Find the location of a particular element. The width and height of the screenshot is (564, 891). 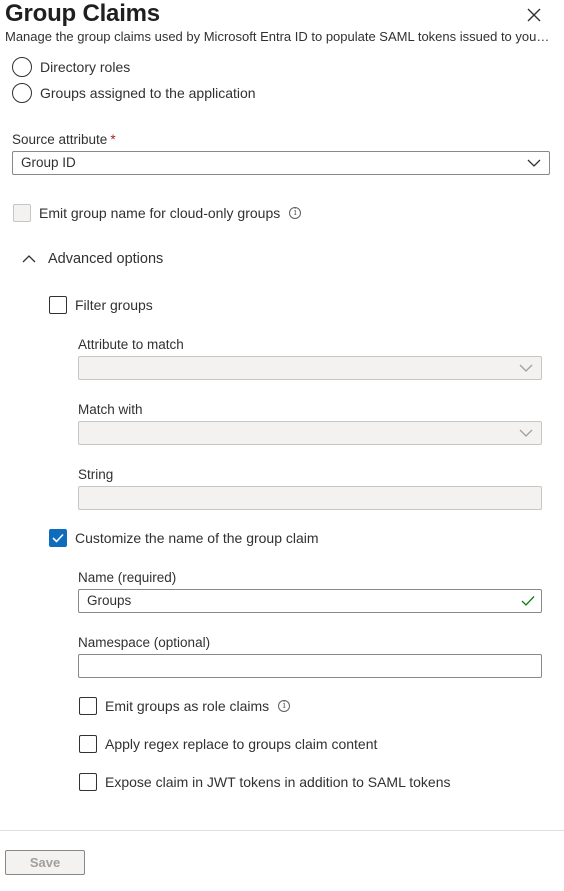

customize-claim-checkbox is located at coordinates (58, 538).